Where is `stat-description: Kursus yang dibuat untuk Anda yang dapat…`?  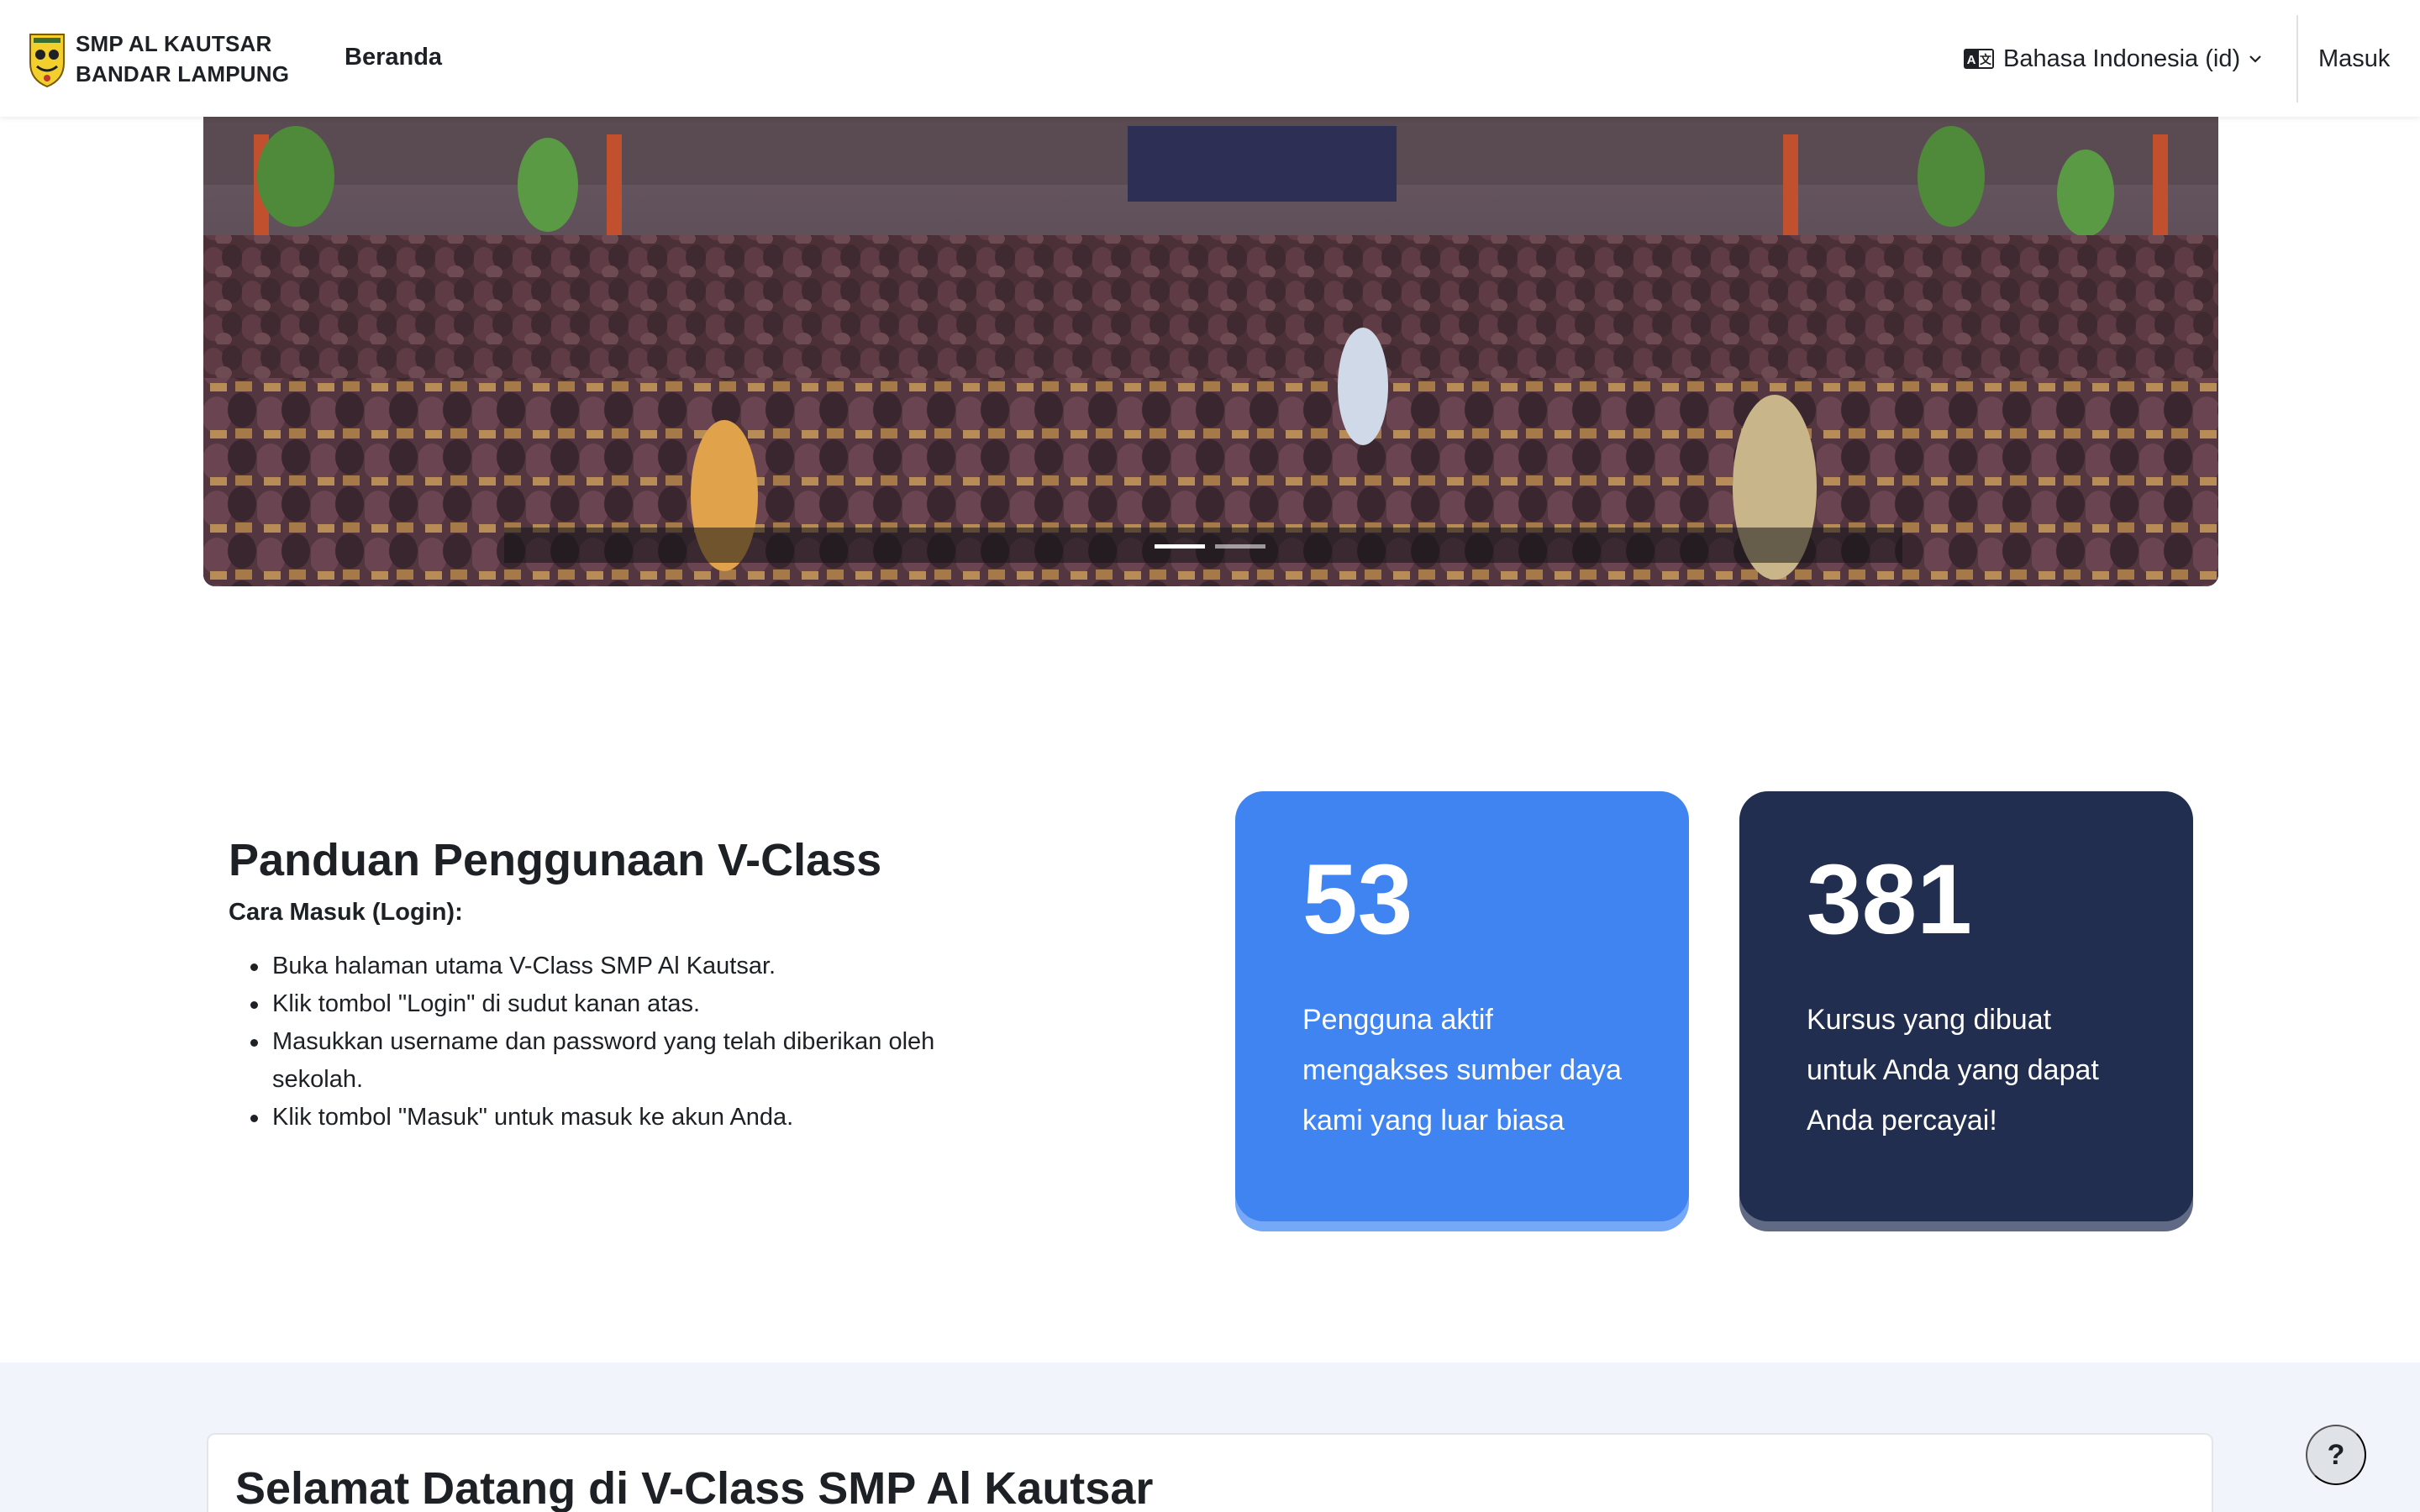
stat-description: Kursus yang dibuat untuk Anda yang dapat… is located at coordinates (1953, 1070).